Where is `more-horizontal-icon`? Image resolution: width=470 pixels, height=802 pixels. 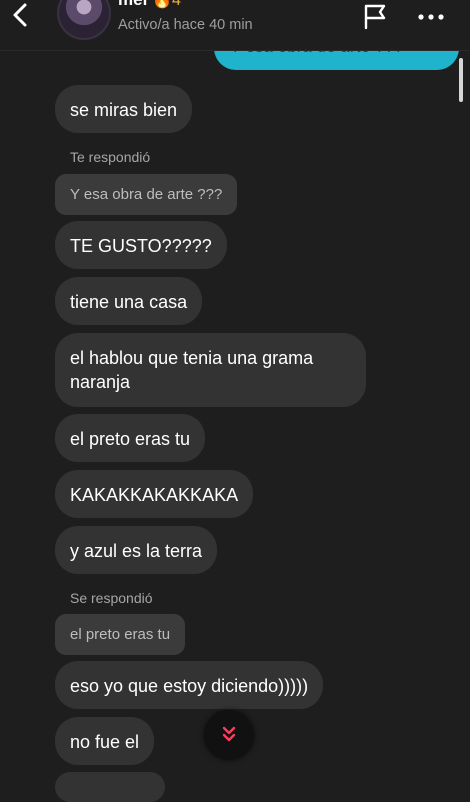 more-horizontal-icon is located at coordinates (431, 17).